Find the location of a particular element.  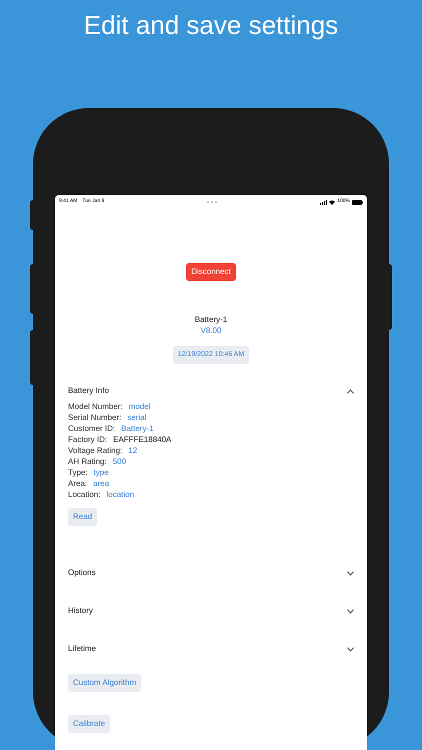

field-value: model is located at coordinates (139, 406).